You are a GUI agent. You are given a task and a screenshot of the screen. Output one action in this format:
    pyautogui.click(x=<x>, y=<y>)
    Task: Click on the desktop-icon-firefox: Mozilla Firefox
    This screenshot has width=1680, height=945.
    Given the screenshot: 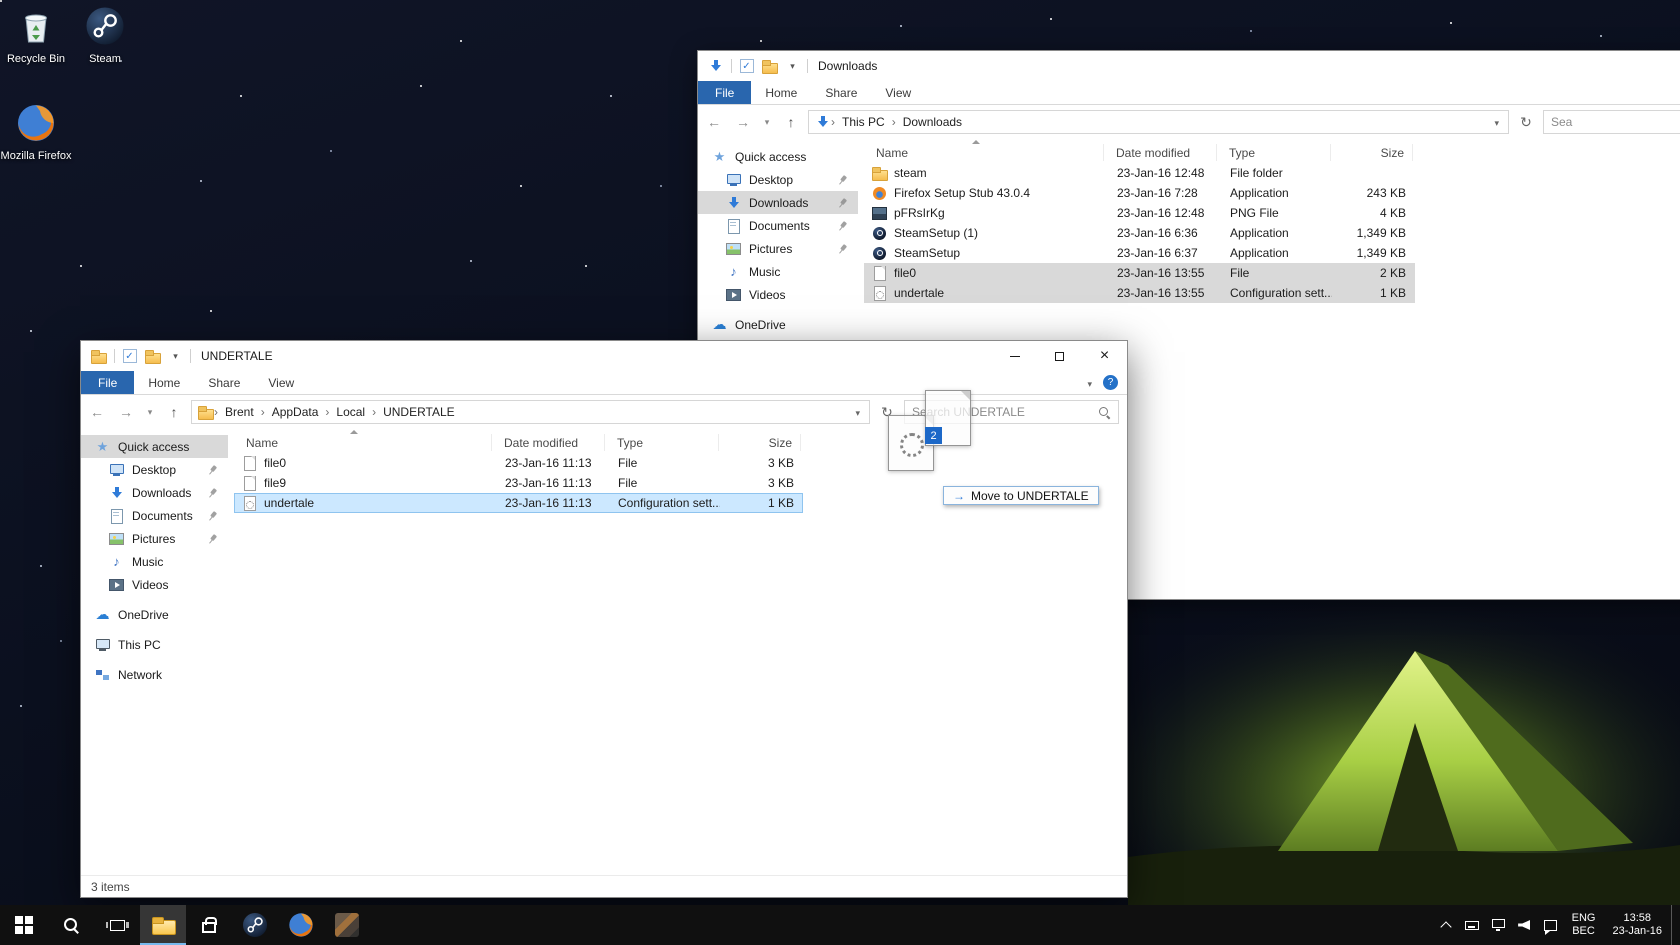 What is the action you would take?
    pyautogui.click(x=37, y=133)
    